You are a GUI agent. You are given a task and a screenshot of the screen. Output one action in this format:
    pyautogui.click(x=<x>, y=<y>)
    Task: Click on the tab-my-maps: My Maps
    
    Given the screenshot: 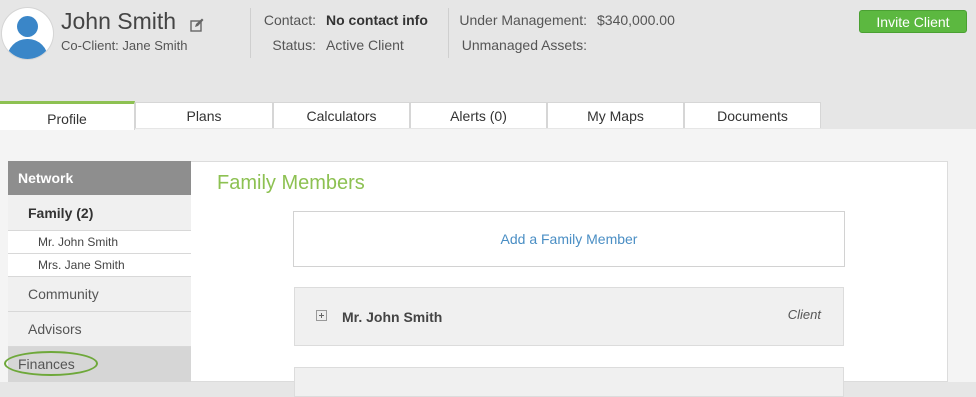 What is the action you would take?
    pyautogui.click(x=615, y=115)
    